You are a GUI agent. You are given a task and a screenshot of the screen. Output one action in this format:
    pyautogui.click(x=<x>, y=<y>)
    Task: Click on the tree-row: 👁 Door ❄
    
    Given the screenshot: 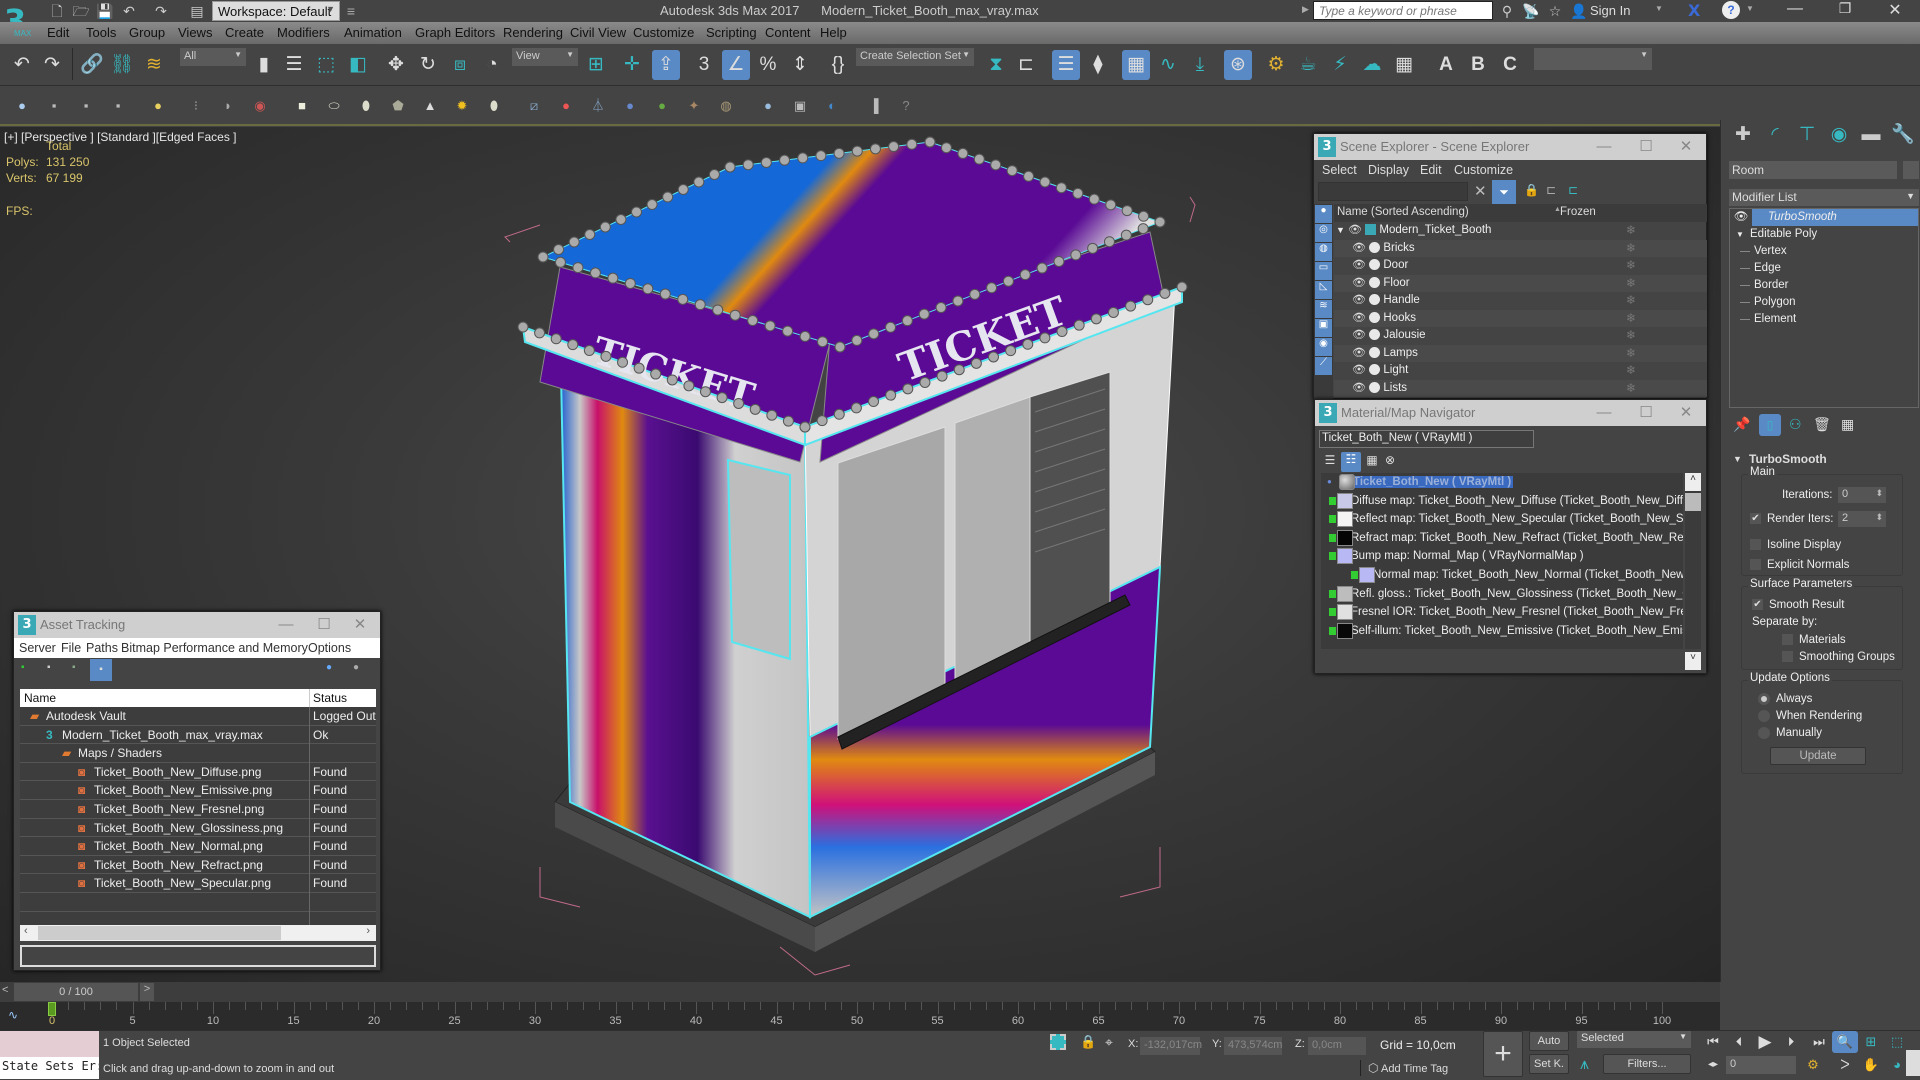 What is the action you would take?
    pyautogui.click(x=1520, y=266)
    